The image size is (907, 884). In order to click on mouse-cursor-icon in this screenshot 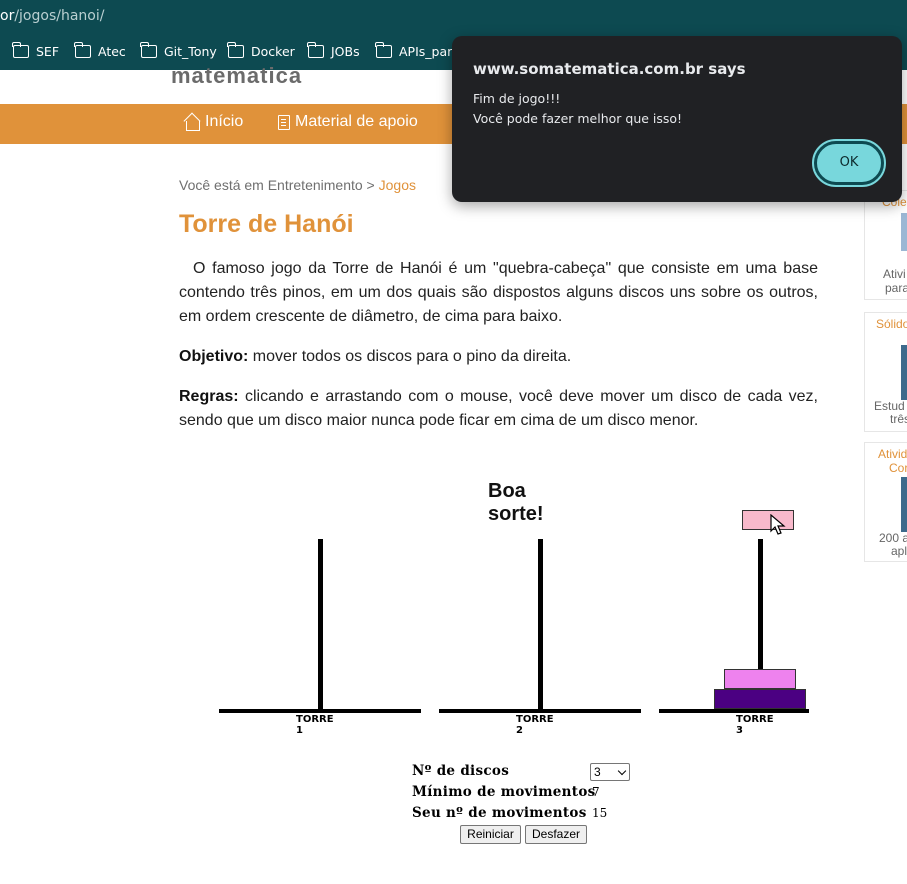, I will do `click(778, 524)`.